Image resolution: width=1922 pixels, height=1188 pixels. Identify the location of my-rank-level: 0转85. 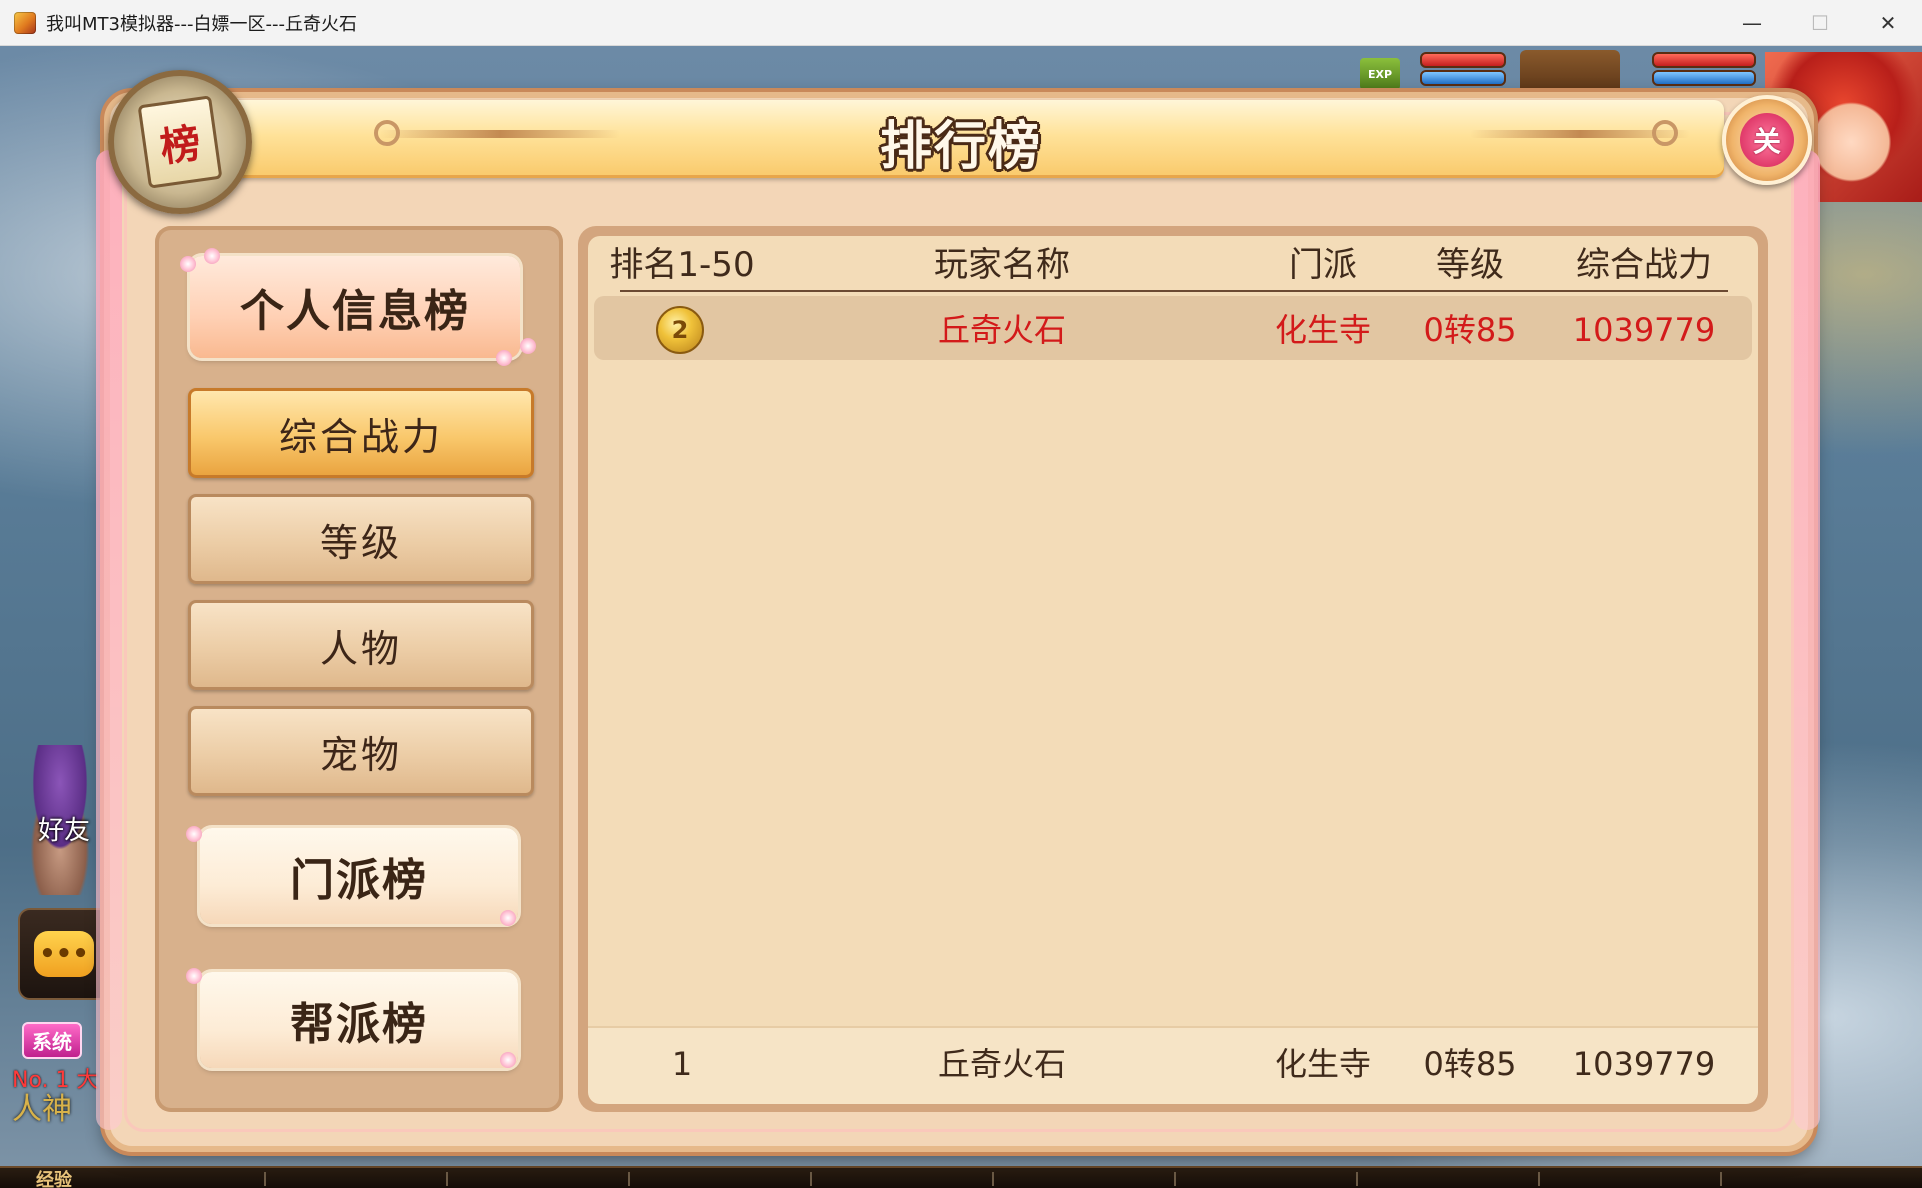
(1470, 1064).